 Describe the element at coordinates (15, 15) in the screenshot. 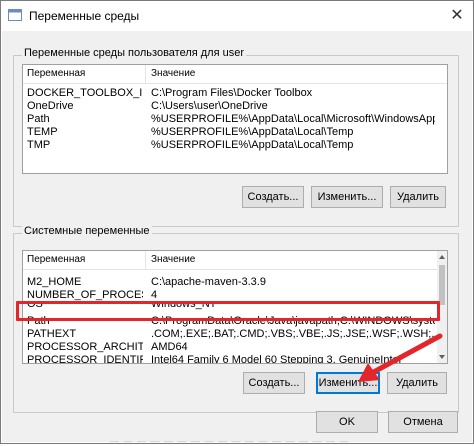

I see `window-app-icon` at that location.